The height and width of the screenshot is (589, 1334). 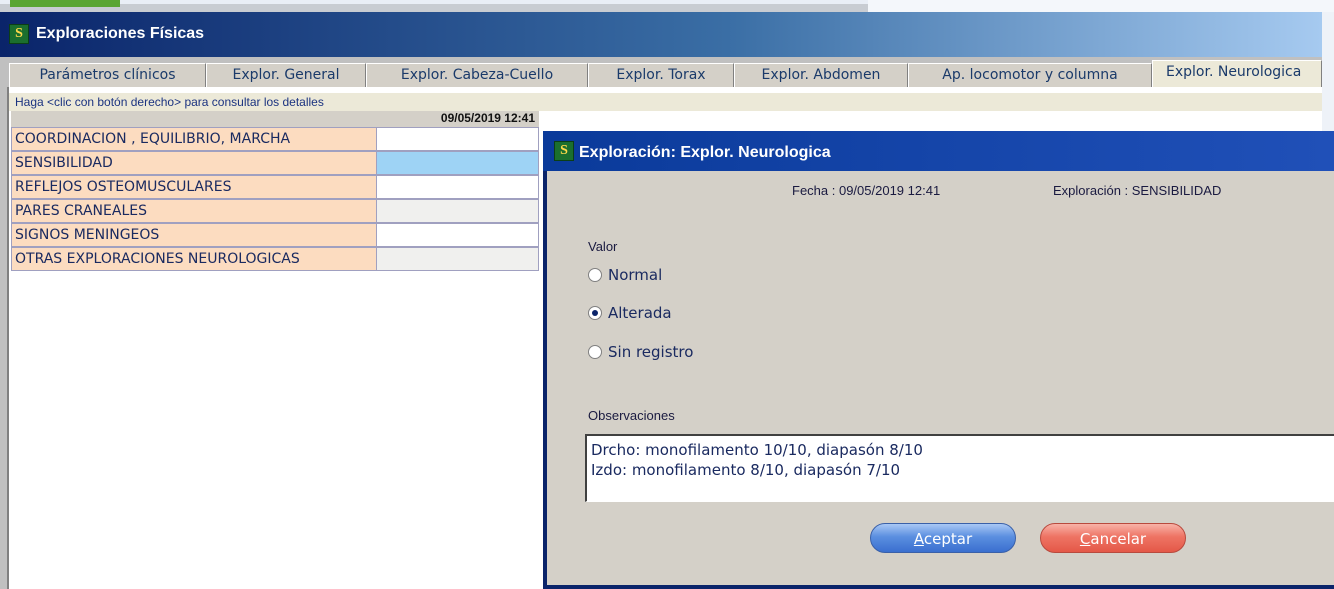 I want to click on grid-header-blank, so click(x=194, y=119).